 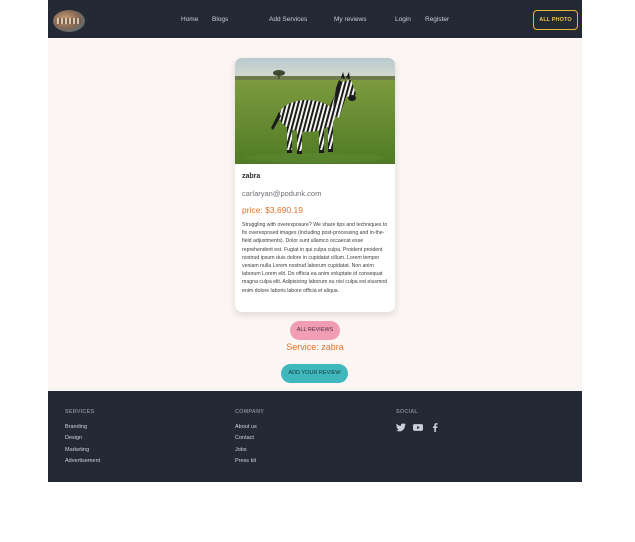 What do you see at coordinates (272, 210) in the screenshot?
I see `service-price: price: $3,690.19` at bounding box center [272, 210].